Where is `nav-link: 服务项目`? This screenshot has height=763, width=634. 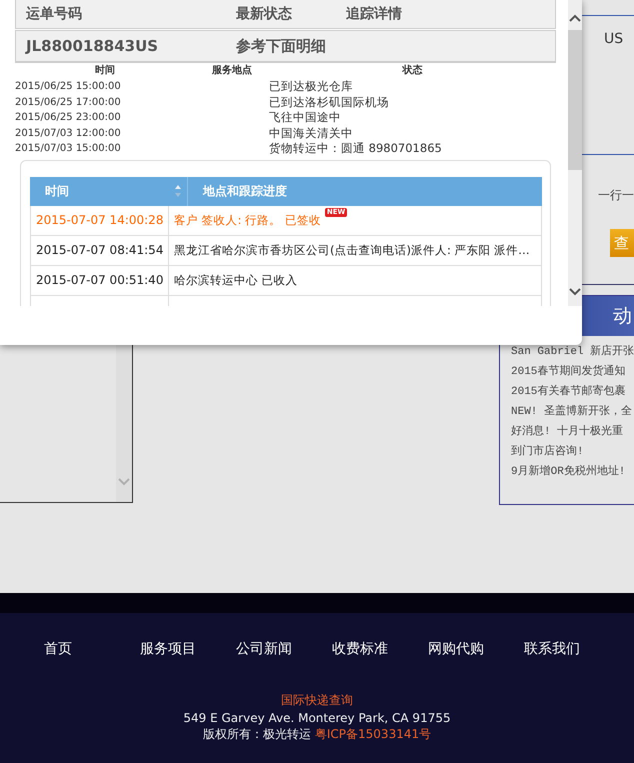 nav-link: 服务项目 is located at coordinates (188, 649).